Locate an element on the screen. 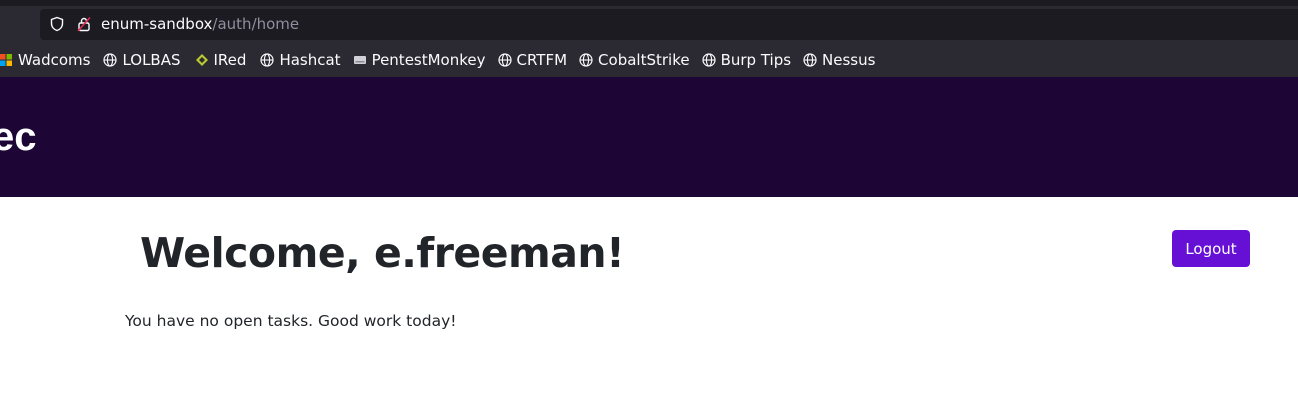  url-text: enum-sandbox/auth/home is located at coordinates (200, 24).